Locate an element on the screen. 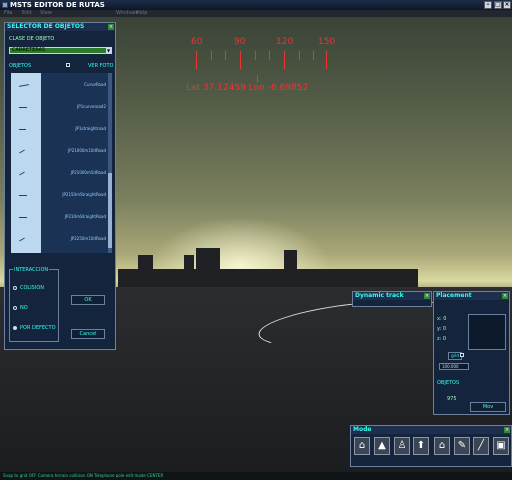 The height and width of the screenshot is (480, 512). move-button: Mov is located at coordinates (488, 407).